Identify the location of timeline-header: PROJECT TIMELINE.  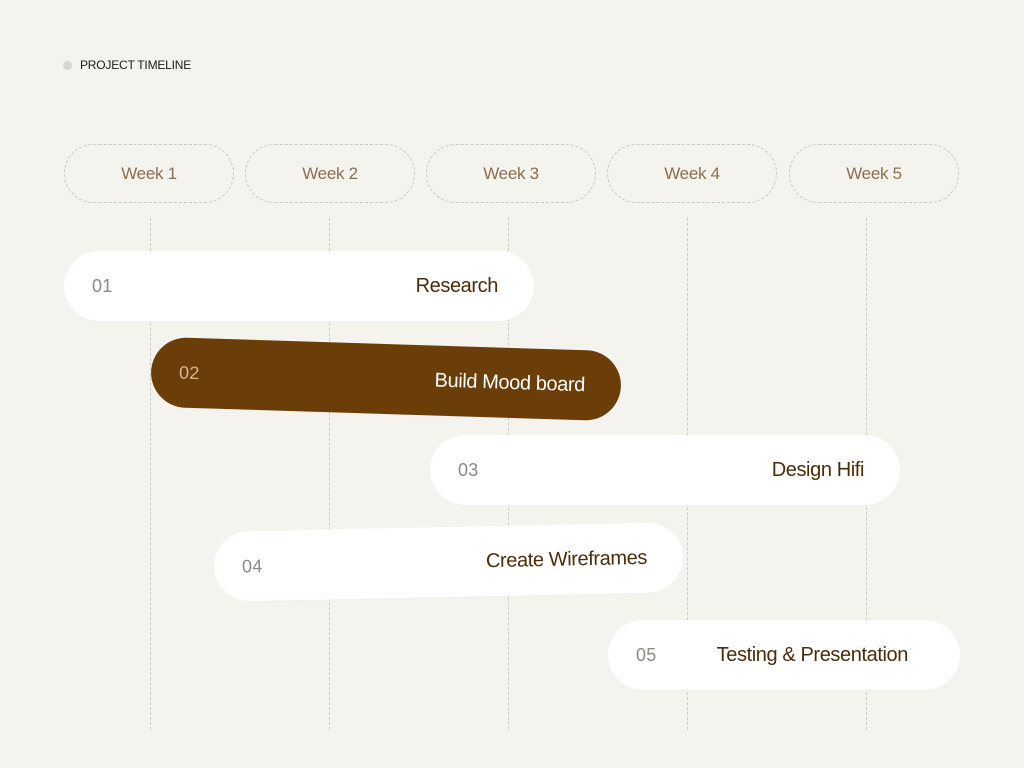
(127, 65).